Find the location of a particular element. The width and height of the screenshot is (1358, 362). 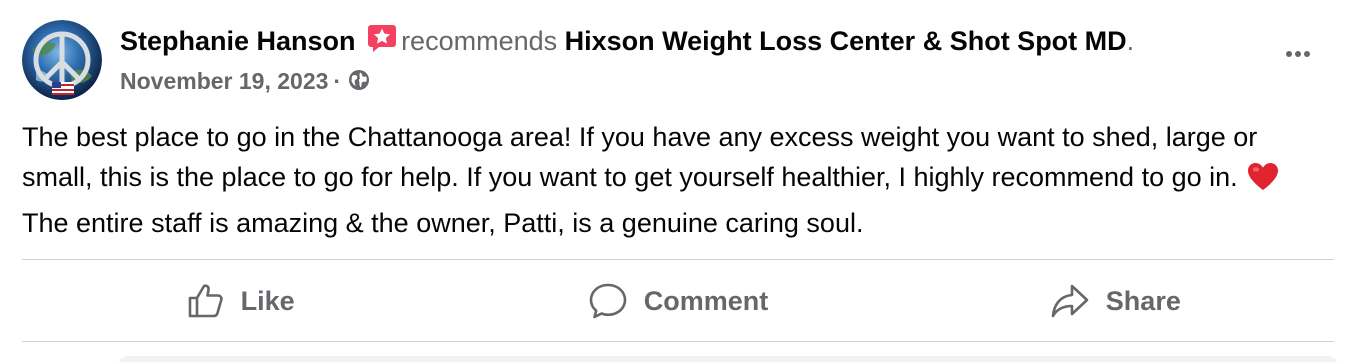

author-name-link: Stephanie Hanson is located at coordinates (238, 41).